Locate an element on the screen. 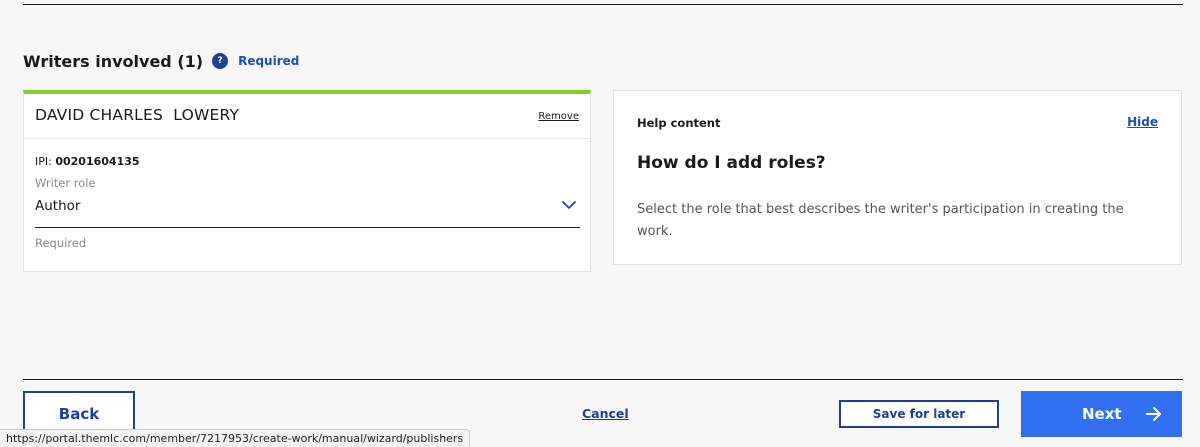  writer-role-helper-text: Required is located at coordinates (61, 243).